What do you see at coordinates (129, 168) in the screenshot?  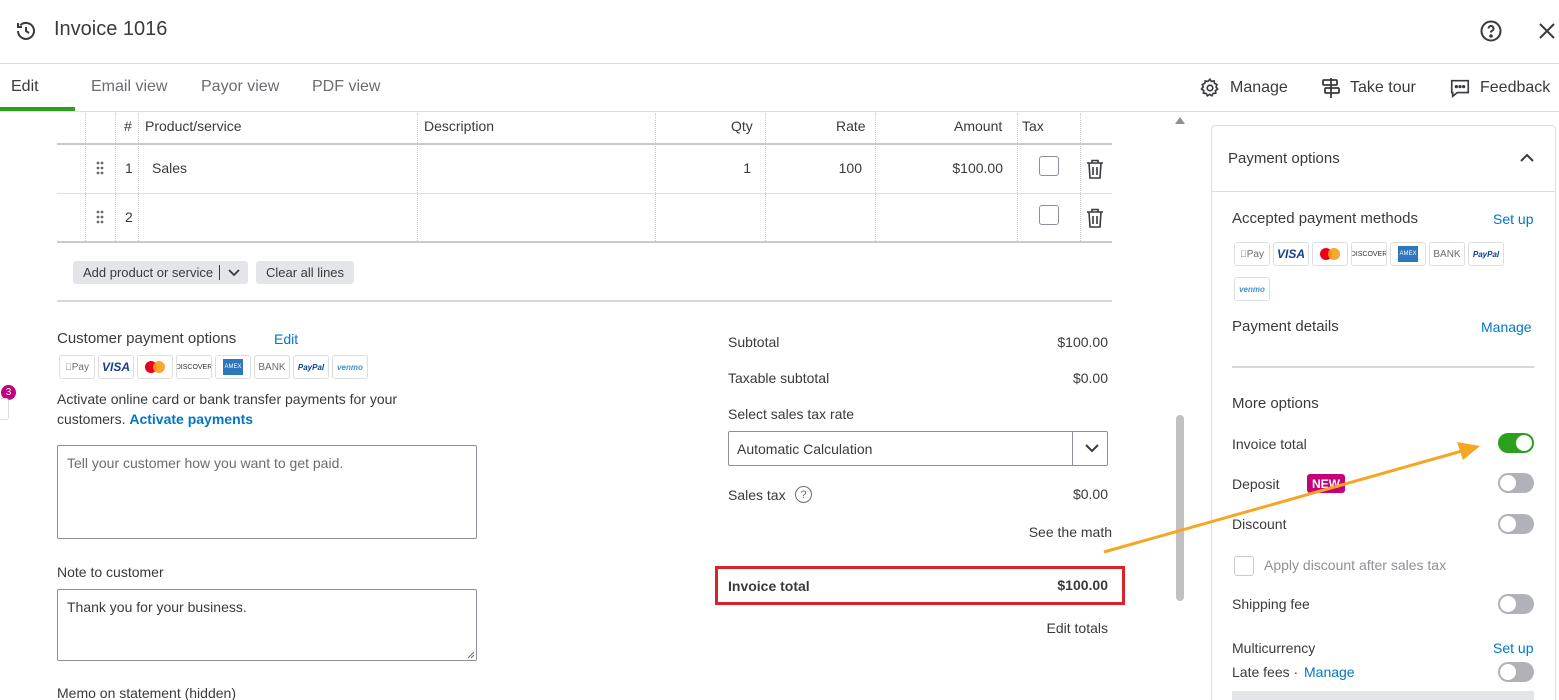 I see `row-number: 1` at bounding box center [129, 168].